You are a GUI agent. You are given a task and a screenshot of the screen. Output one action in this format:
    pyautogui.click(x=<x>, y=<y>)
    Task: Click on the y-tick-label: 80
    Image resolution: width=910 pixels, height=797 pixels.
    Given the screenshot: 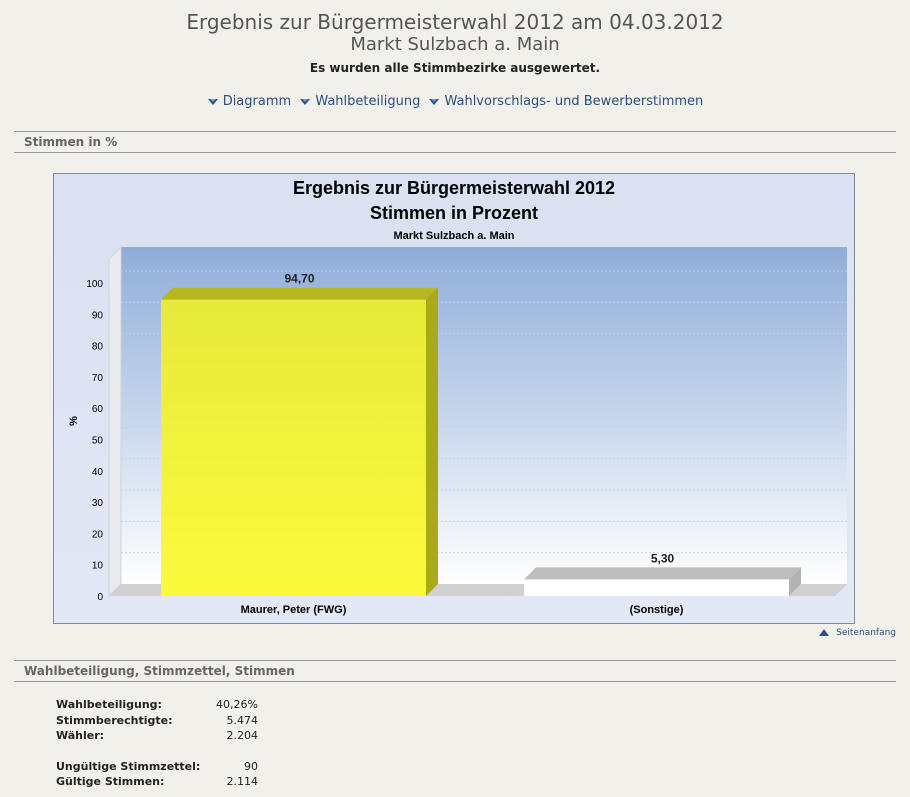 What is the action you would take?
    pyautogui.click(x=98, y=347)
    